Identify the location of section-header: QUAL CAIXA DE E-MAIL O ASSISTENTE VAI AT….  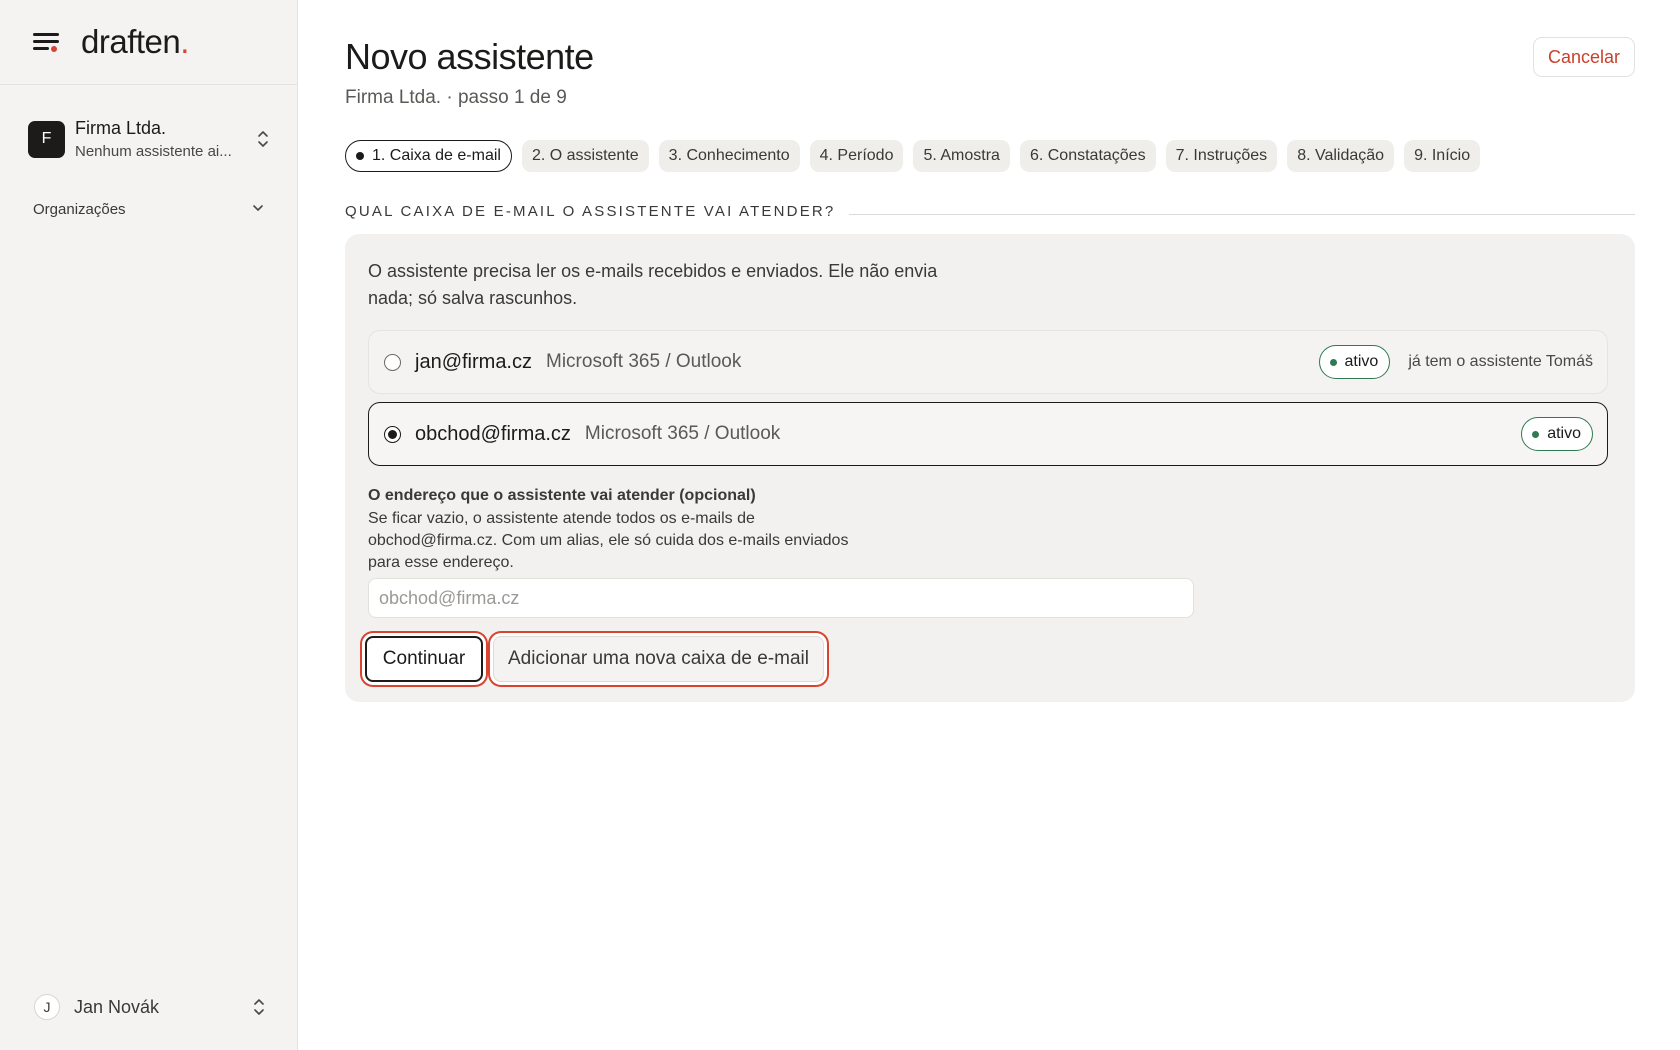
(990, 211).